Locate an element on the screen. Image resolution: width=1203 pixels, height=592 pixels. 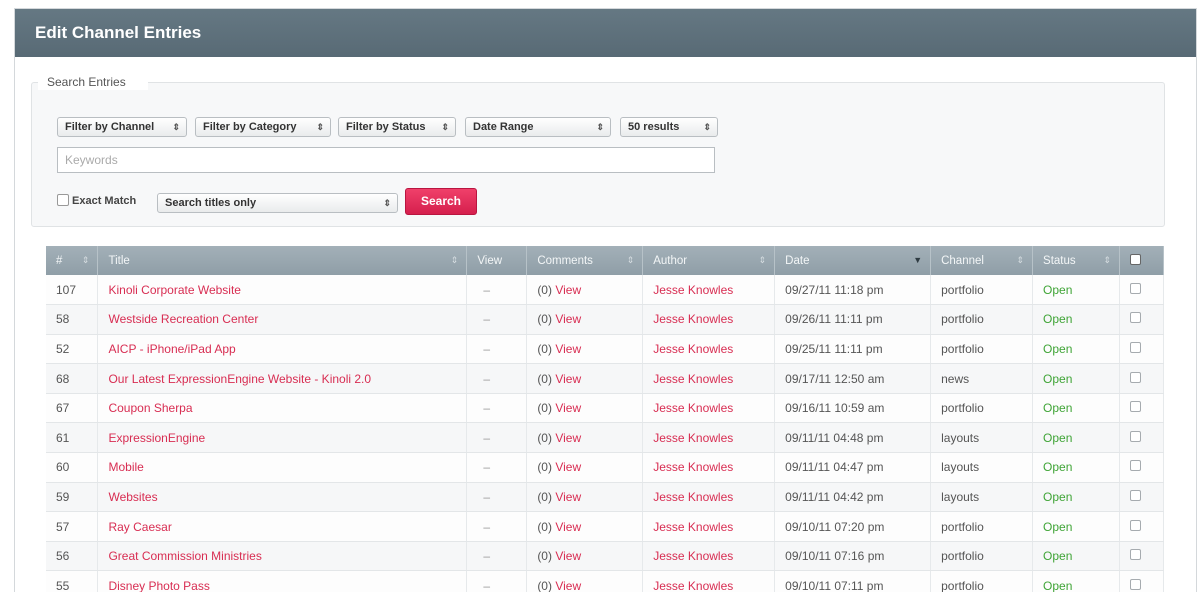
select-all-checkbox is located at coordinates (1135, 259).